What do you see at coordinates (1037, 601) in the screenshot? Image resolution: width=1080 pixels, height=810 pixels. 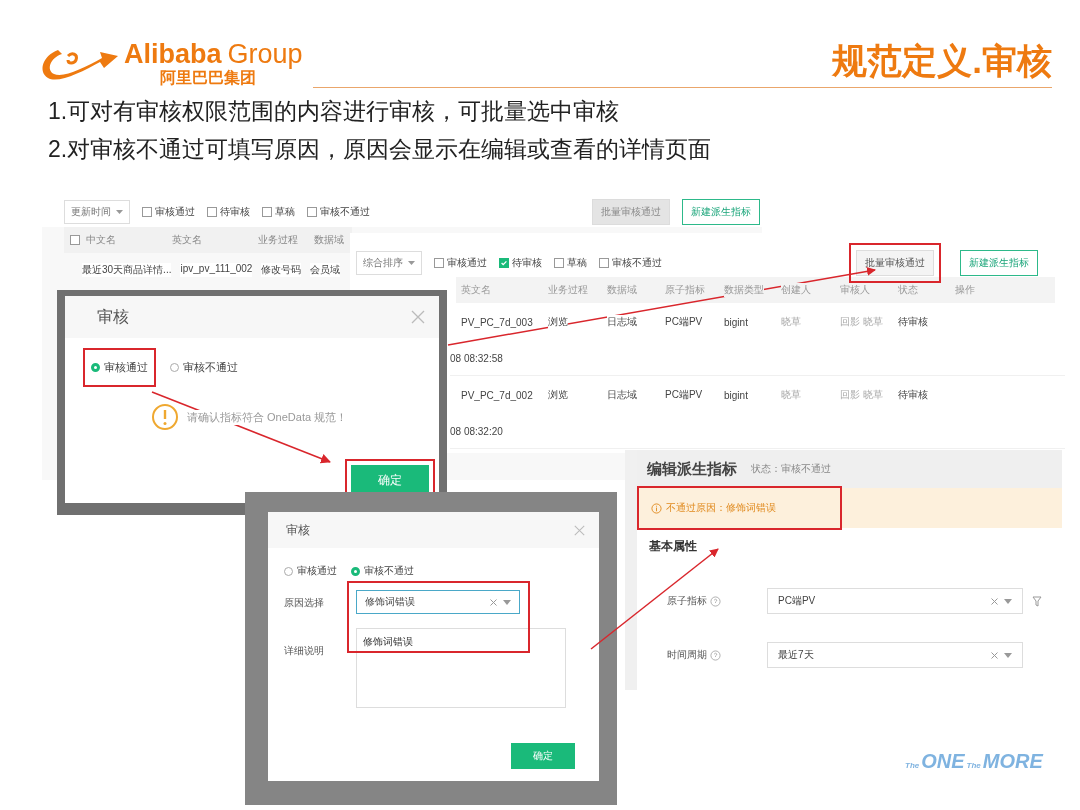 I see `filter-icon` at bounding box center [1037, 601].